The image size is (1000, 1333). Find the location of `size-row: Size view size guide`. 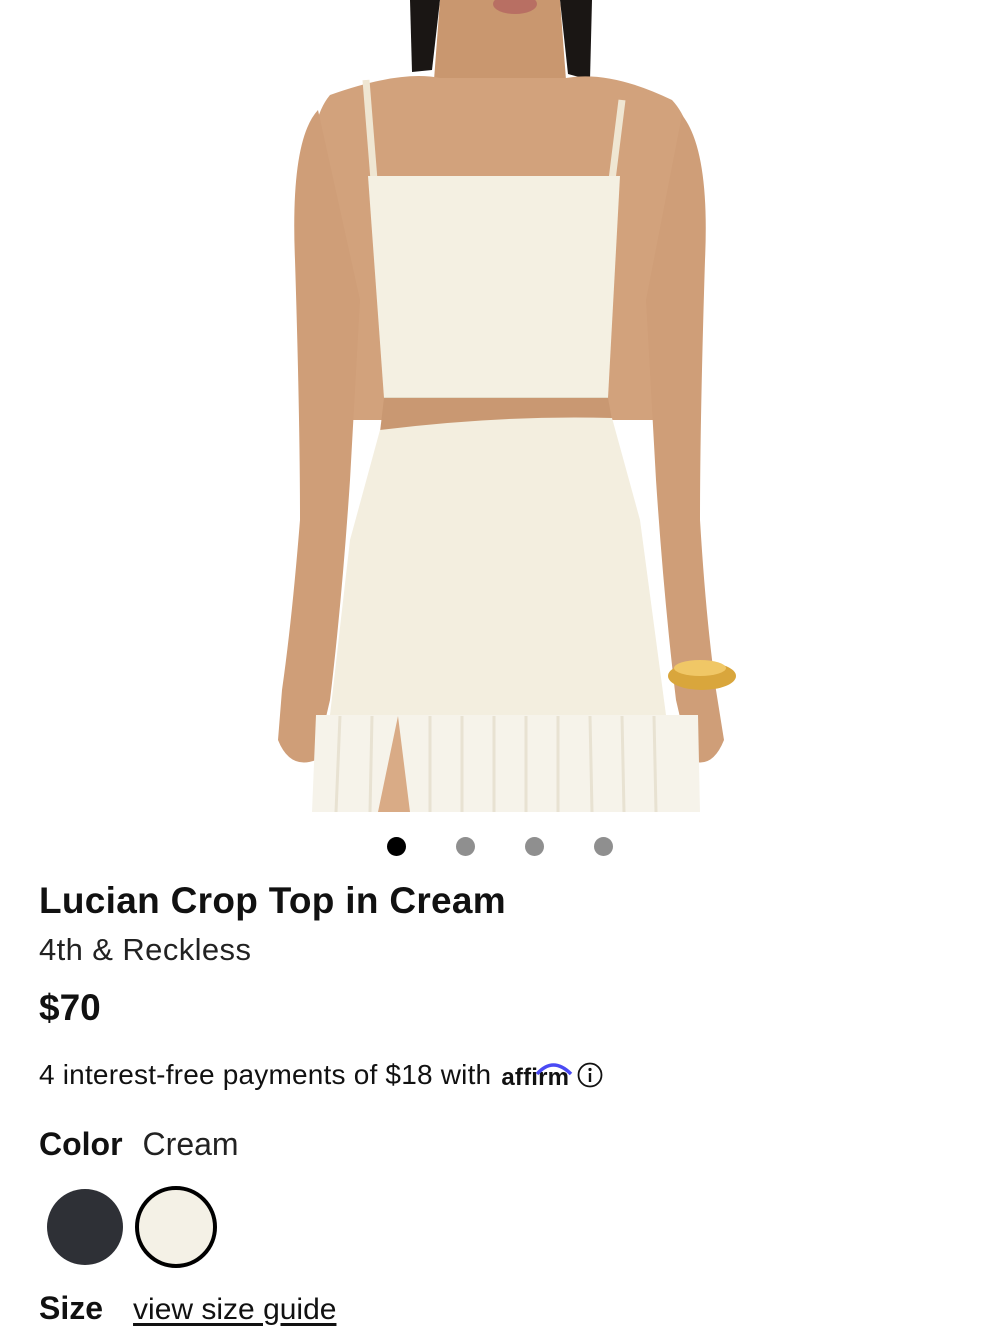

size-row: Size view size guide is located at coordinates (187, 1308).